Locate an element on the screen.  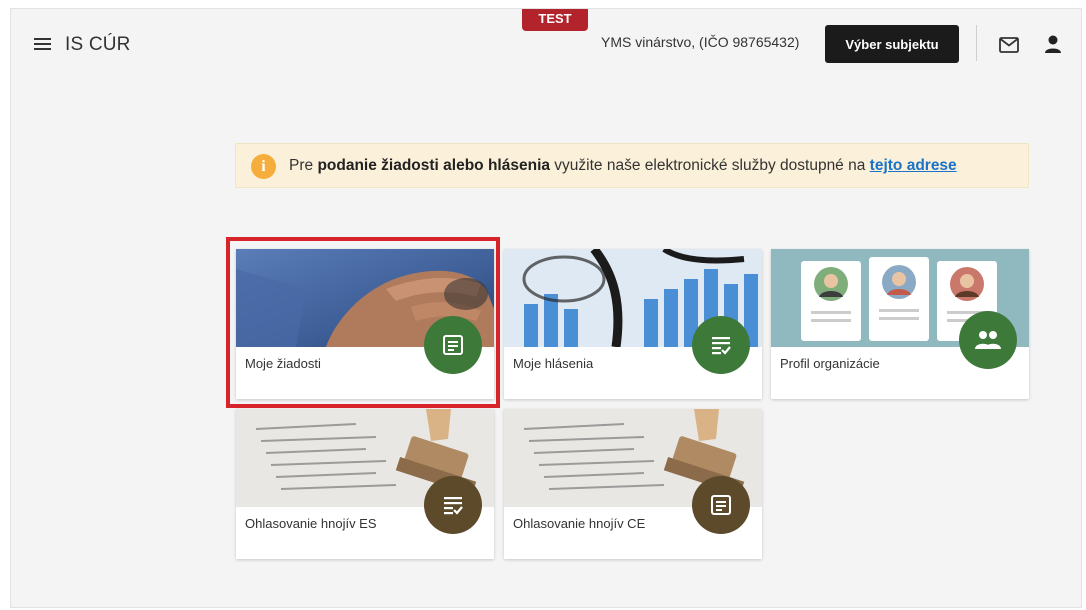
tile-moje-hlasenia: Moje hlásenia is located at coordinates (633, 324).